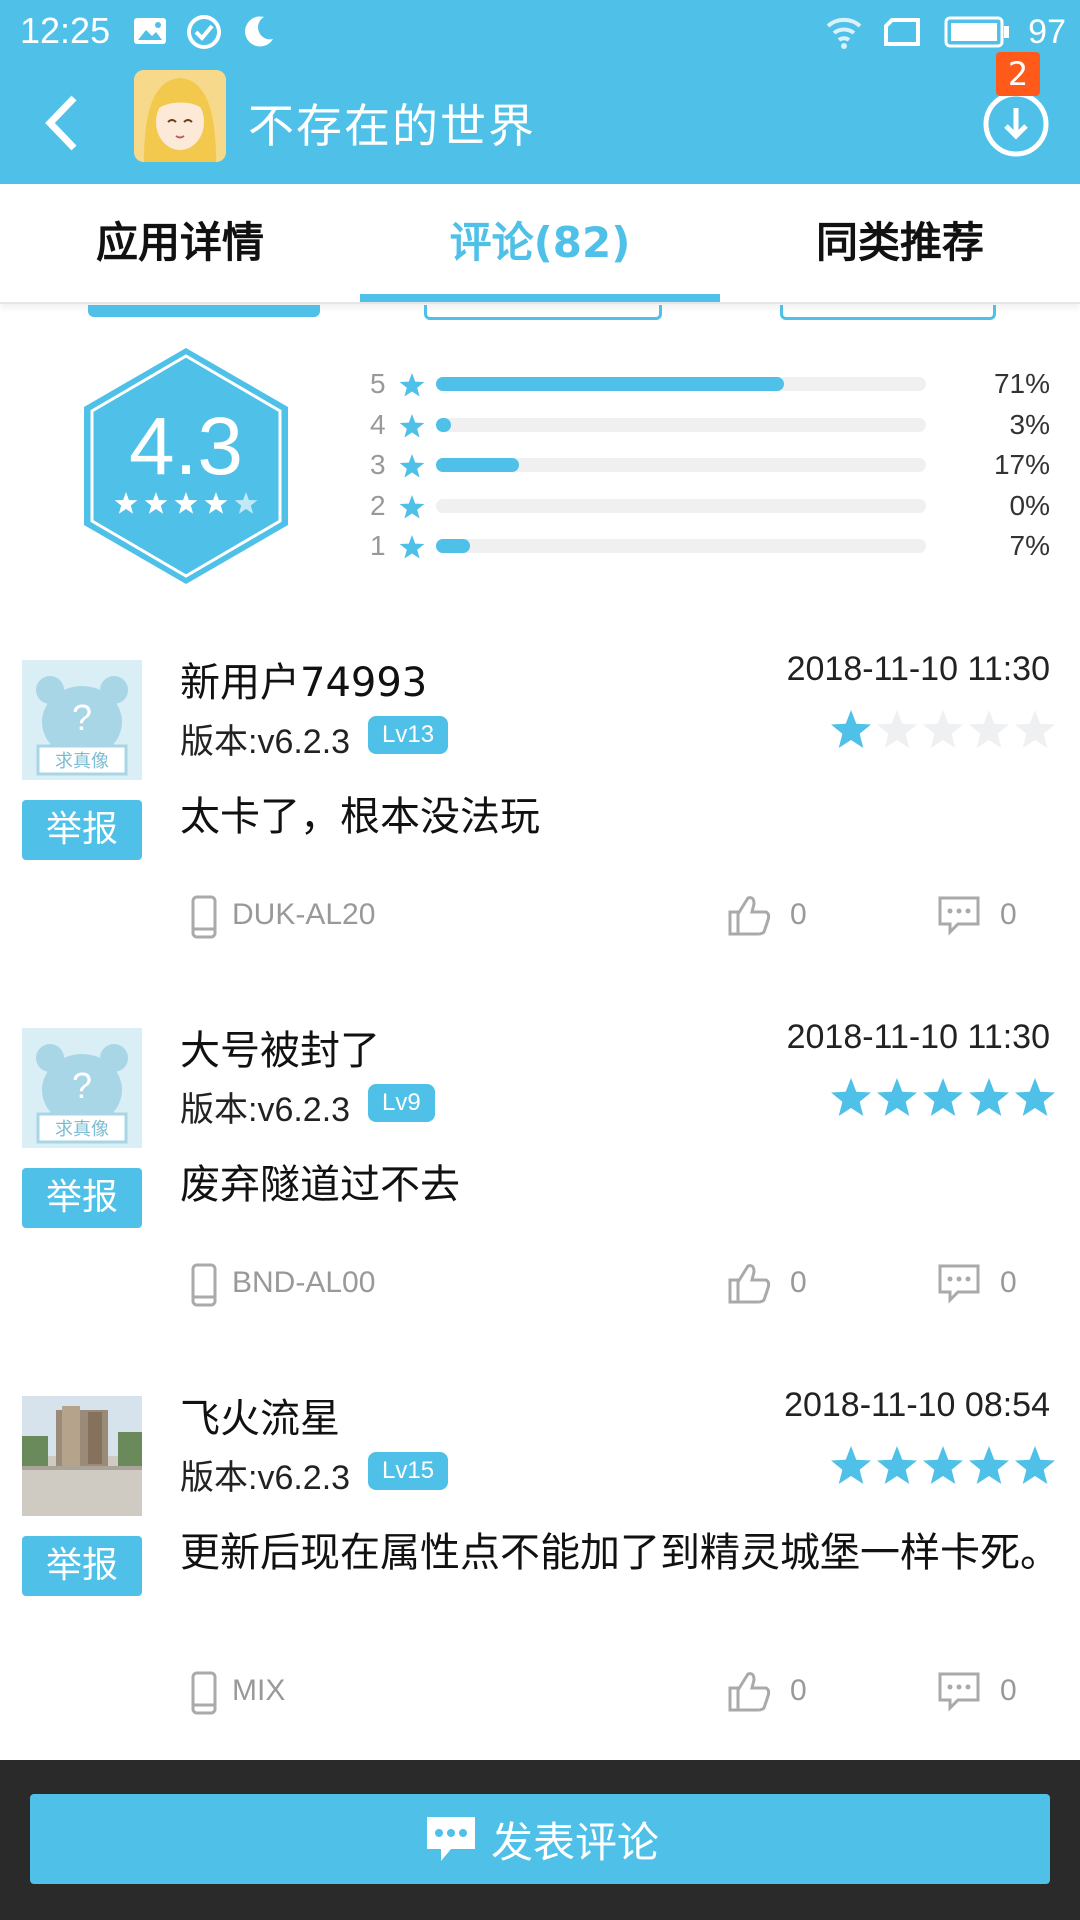 This screenshot has height=1920, width=1080. I want to click on device-model: BND-AL00, so click(304, 1282).